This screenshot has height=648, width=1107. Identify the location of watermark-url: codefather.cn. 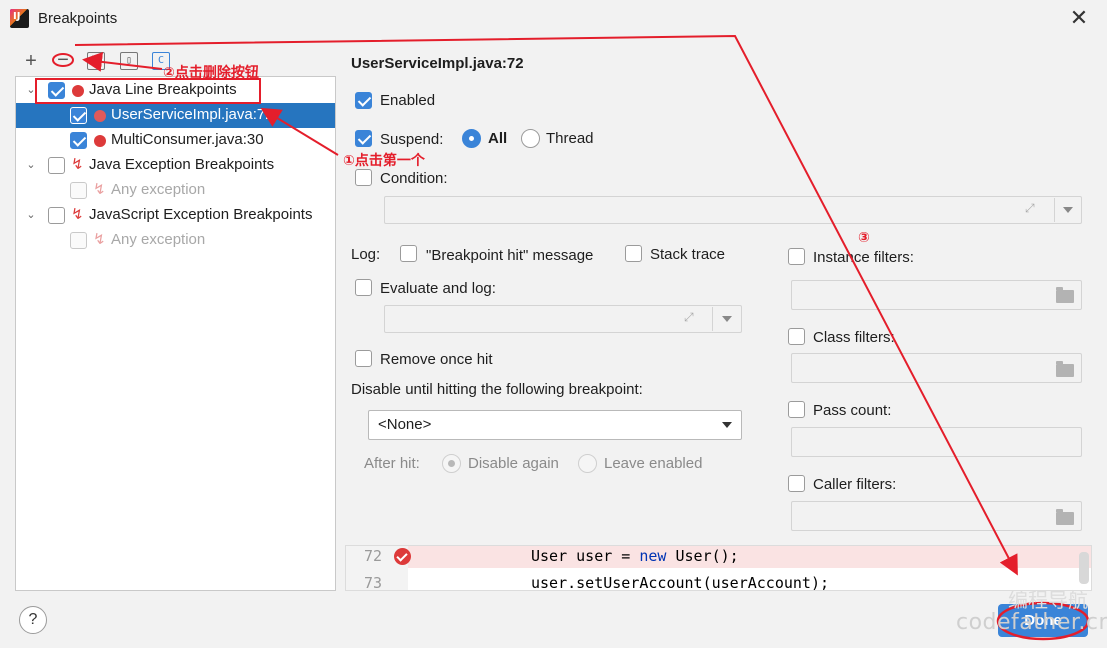
(1031, 622).